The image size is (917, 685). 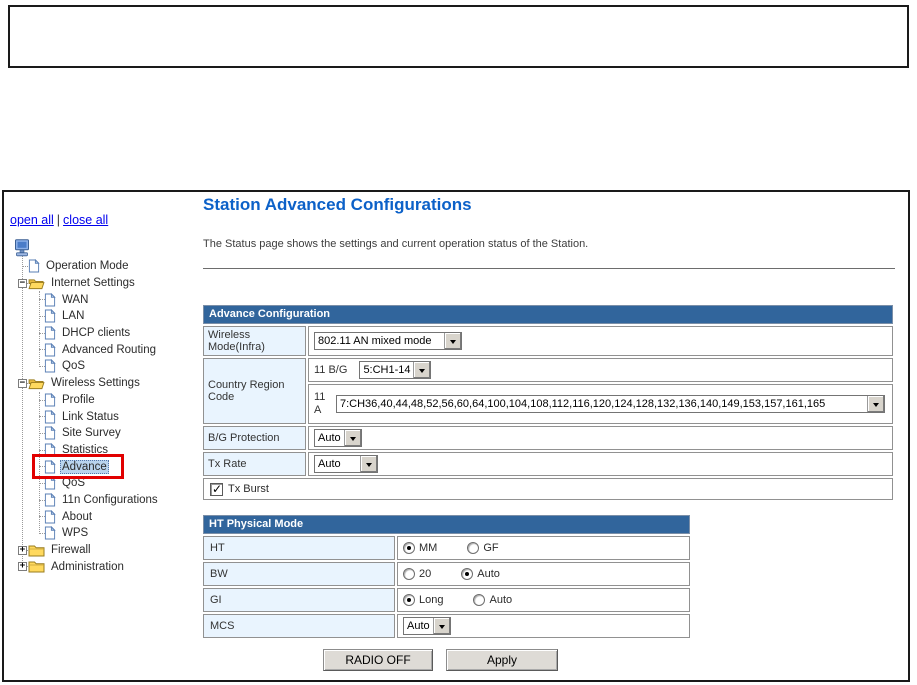 I want to click on page-title: Station Advanced Configurations, so click(x=337, y=204).